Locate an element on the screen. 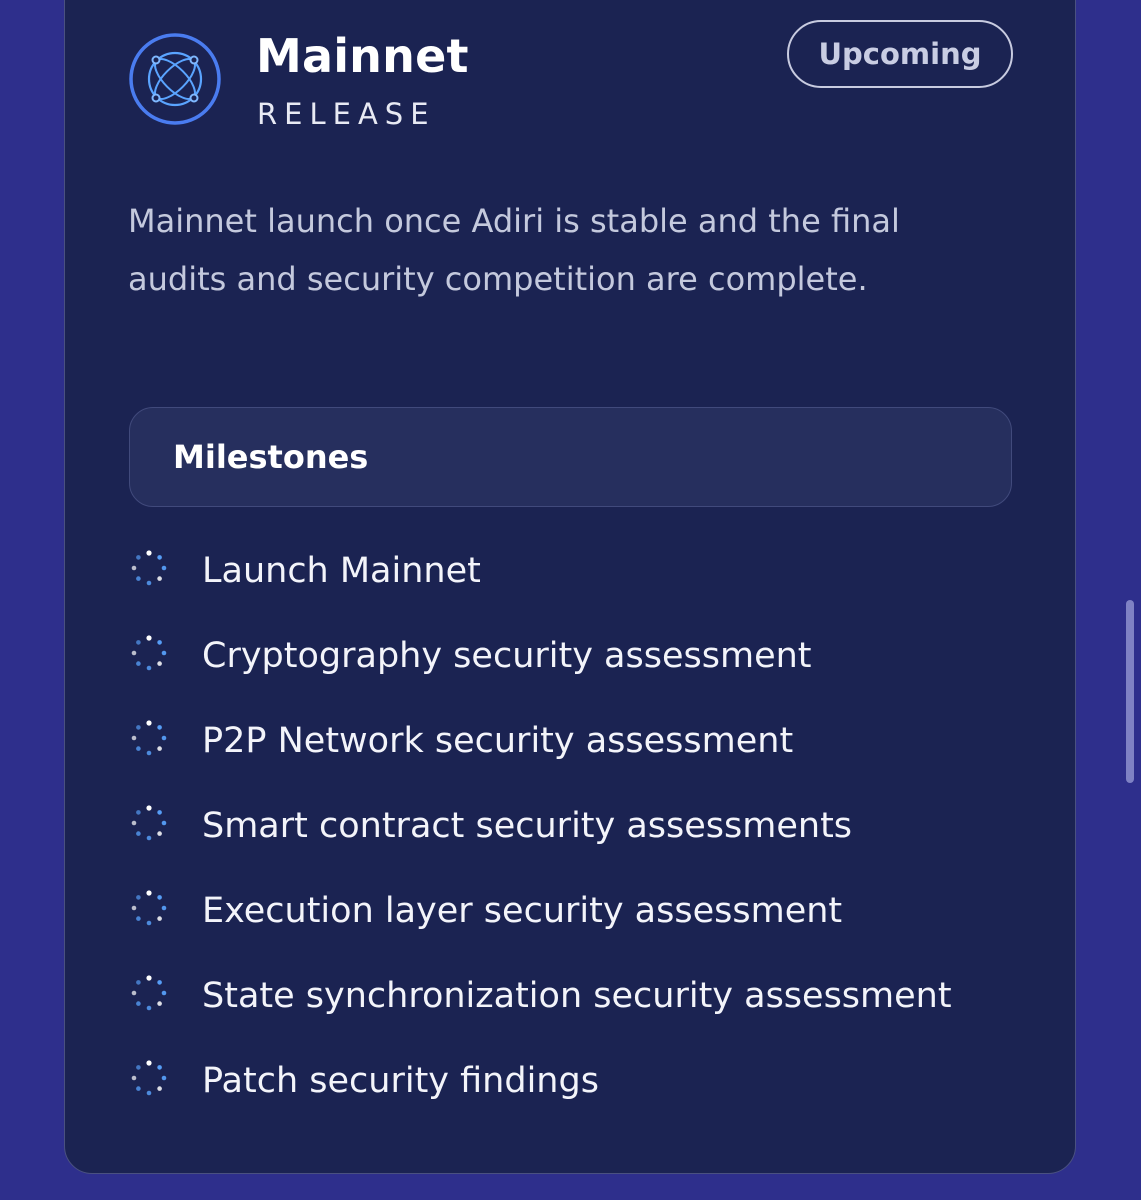 The height and width of the screenshot is (1200, 1141). milestone-item: Launch Mainnet is located at coordinates (580, 570).